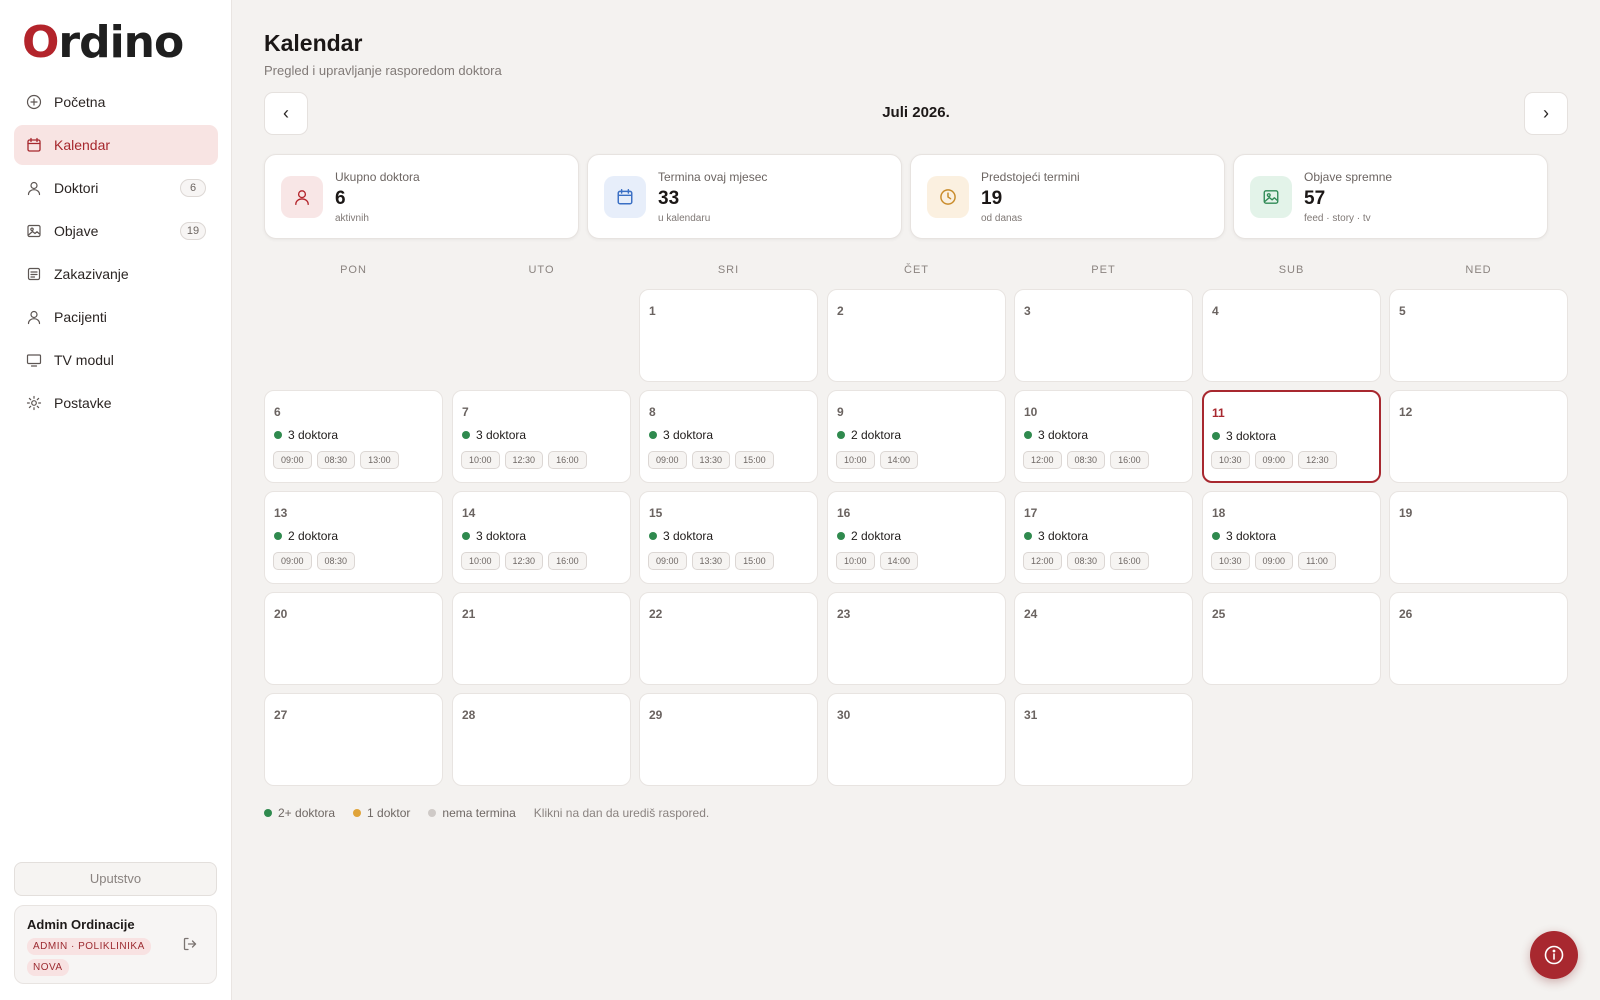 The height and width of the screenshot is (1000, 1600). What do you see at coordinates (469, 715) in the screenshot?
I see `day-number: 28` at bounding box center [469, 715].